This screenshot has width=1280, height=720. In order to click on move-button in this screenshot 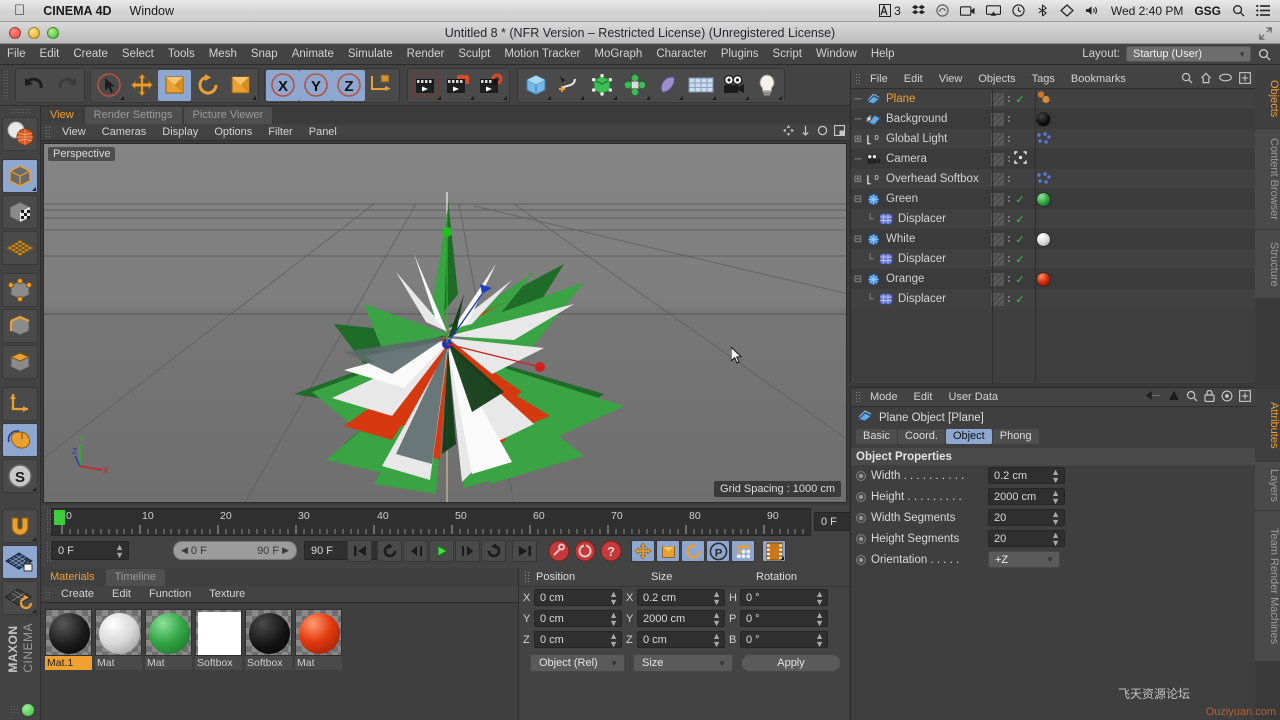, I will do `click(141, 85)`.